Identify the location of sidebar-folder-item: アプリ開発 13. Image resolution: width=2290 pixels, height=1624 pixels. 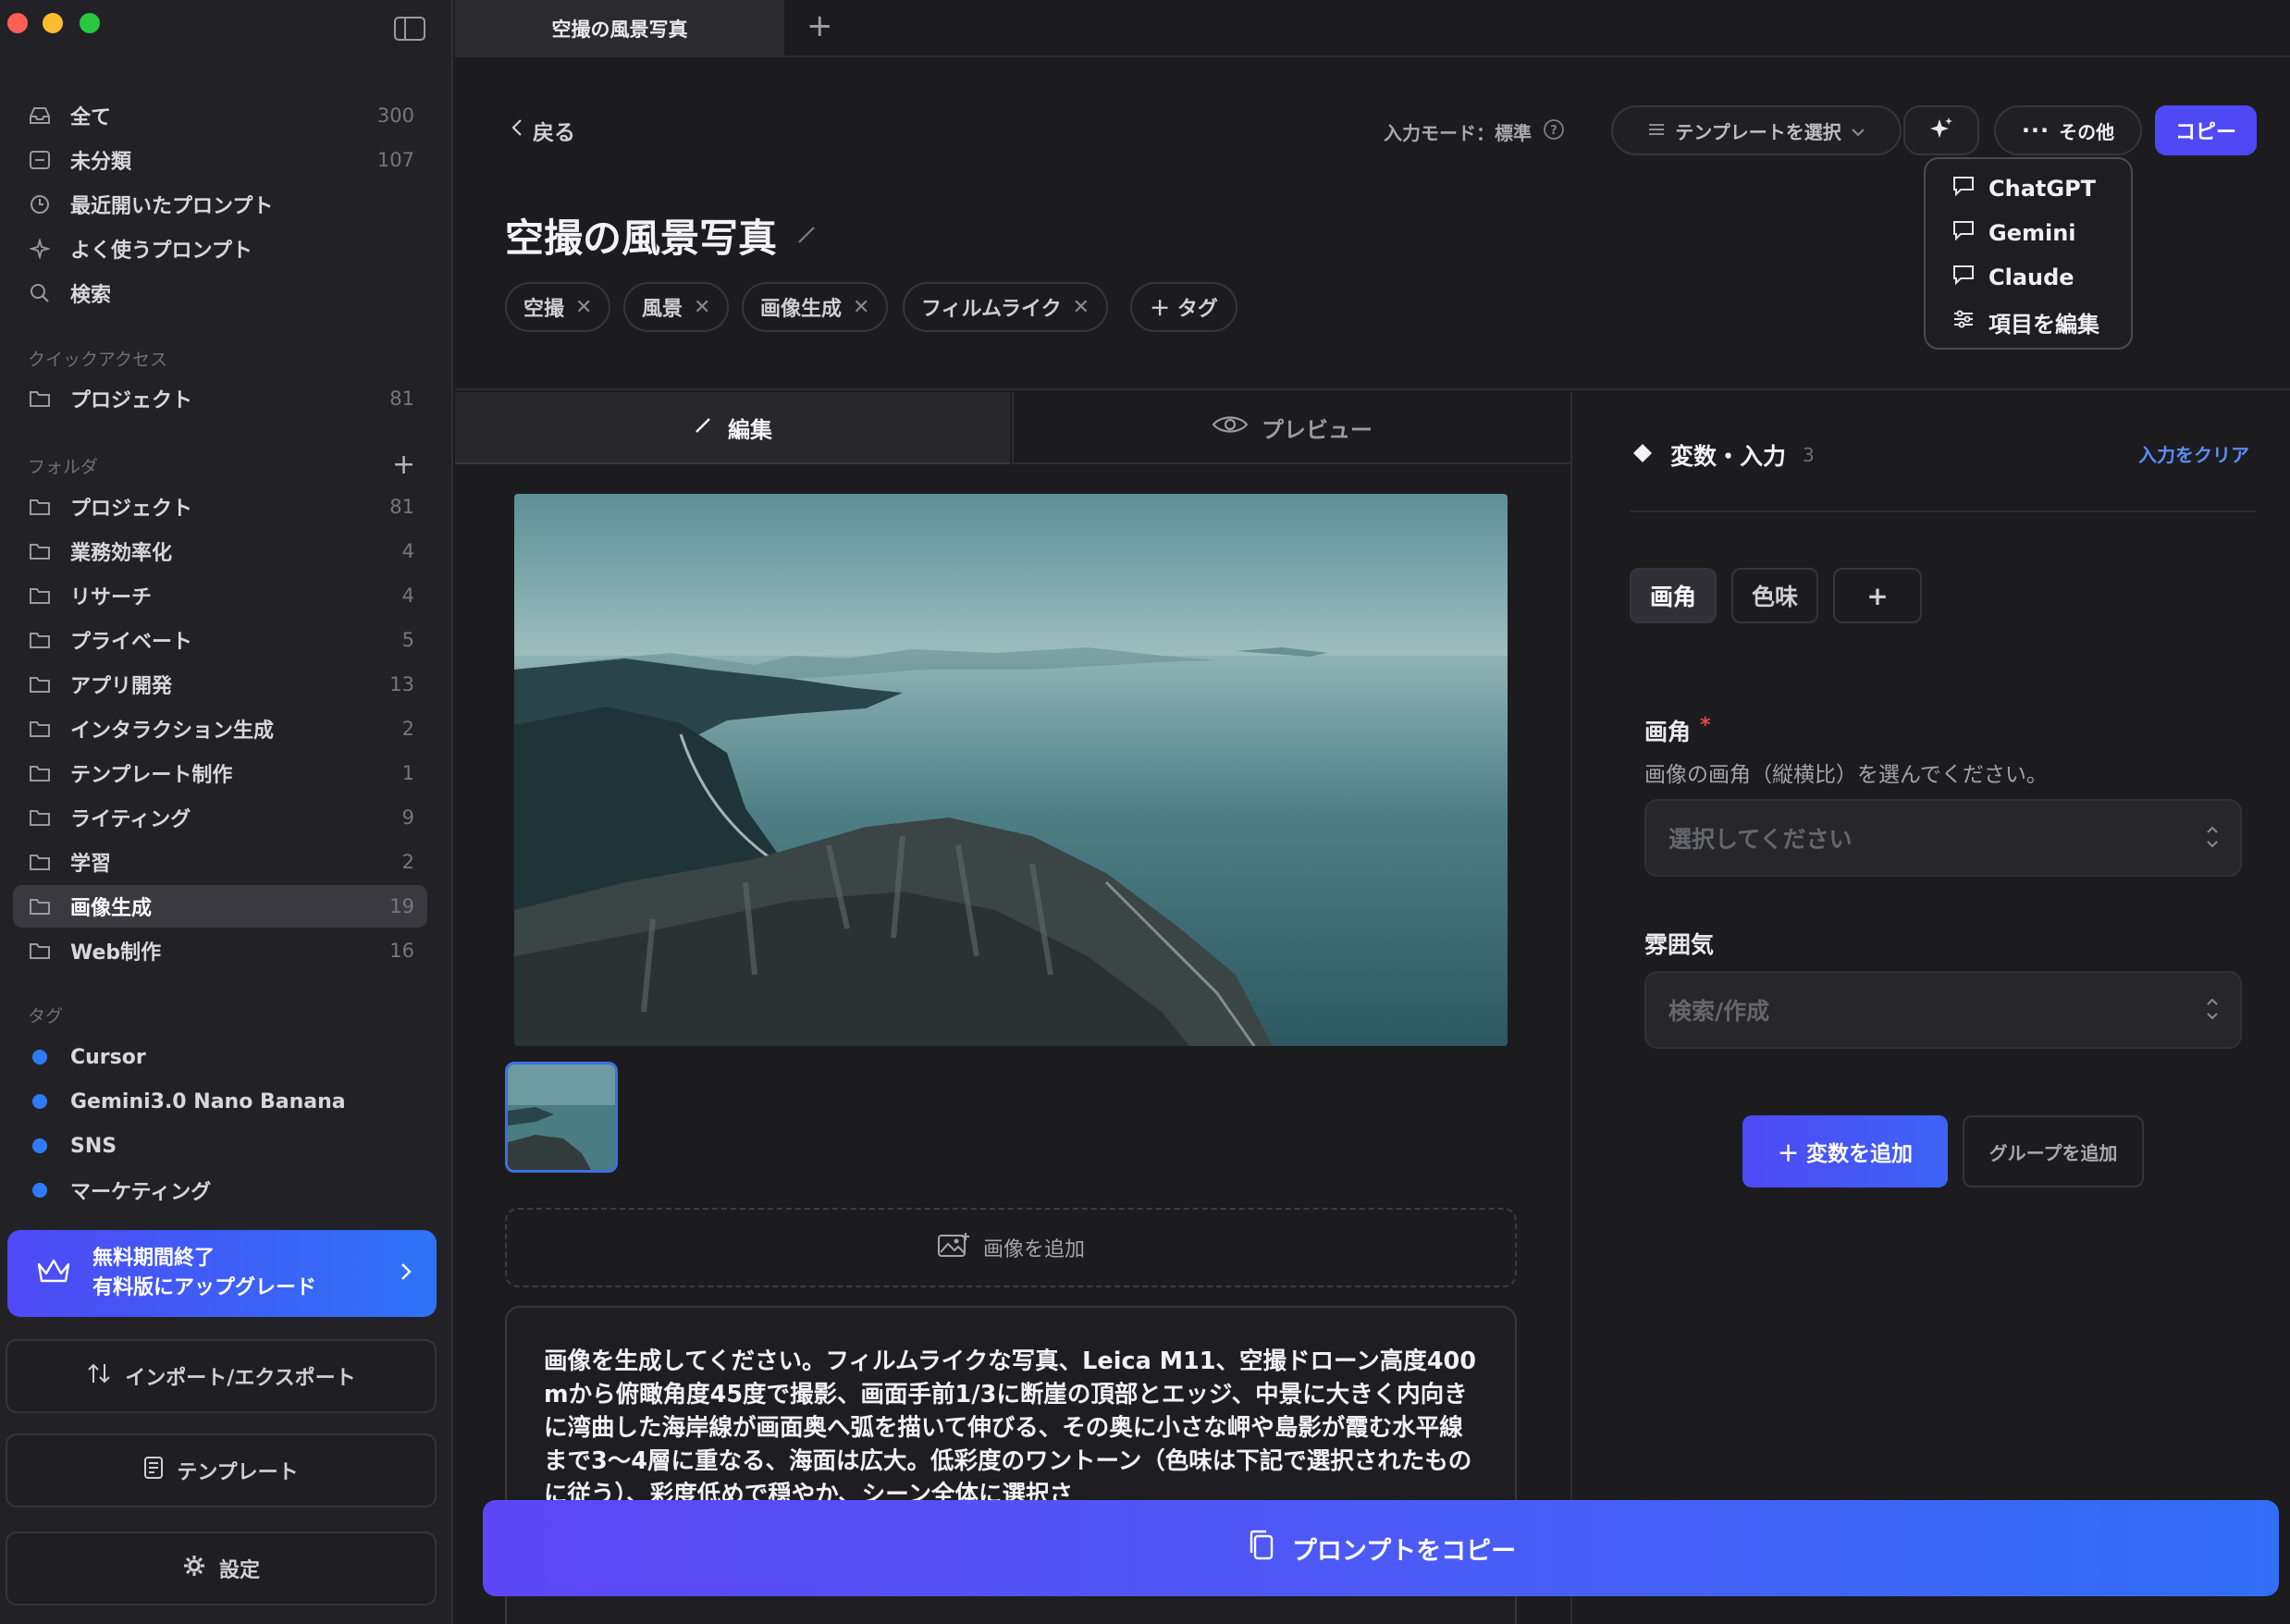
(220, 684).